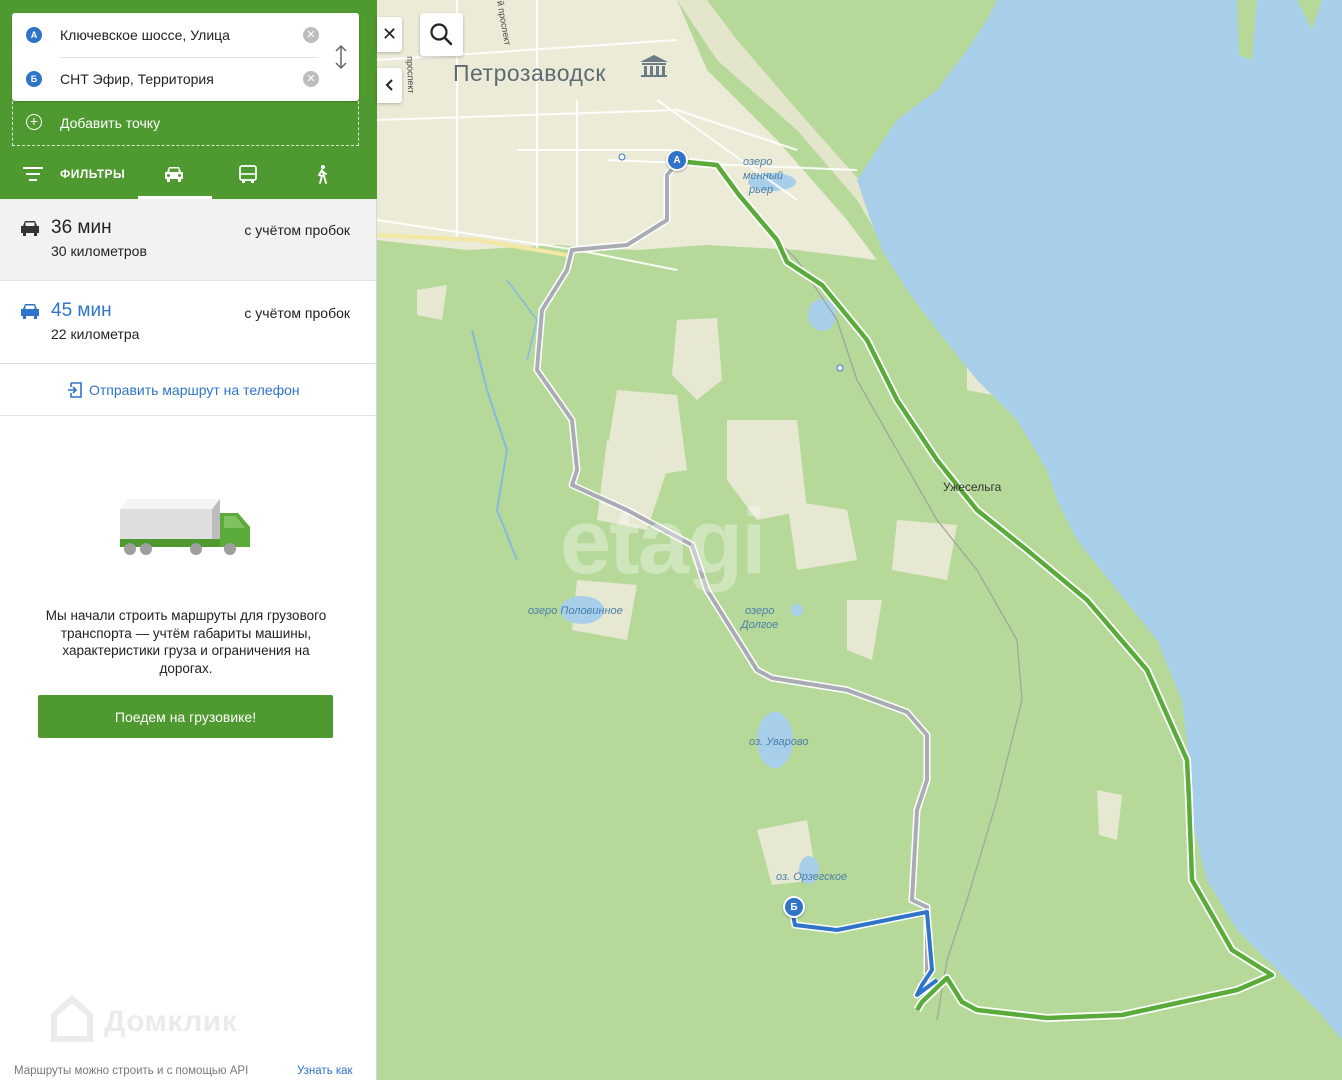  I want to click on tab-walk, so click(323, 175).